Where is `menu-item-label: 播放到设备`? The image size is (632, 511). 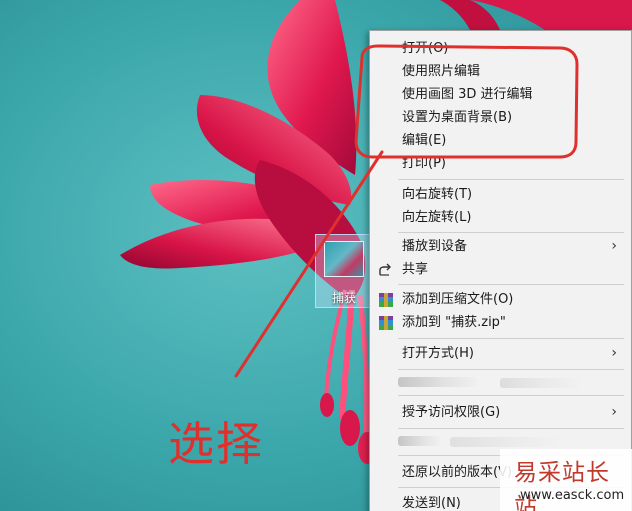 menu-item-label: 播放到设备 is located at coordinates (435, 246).